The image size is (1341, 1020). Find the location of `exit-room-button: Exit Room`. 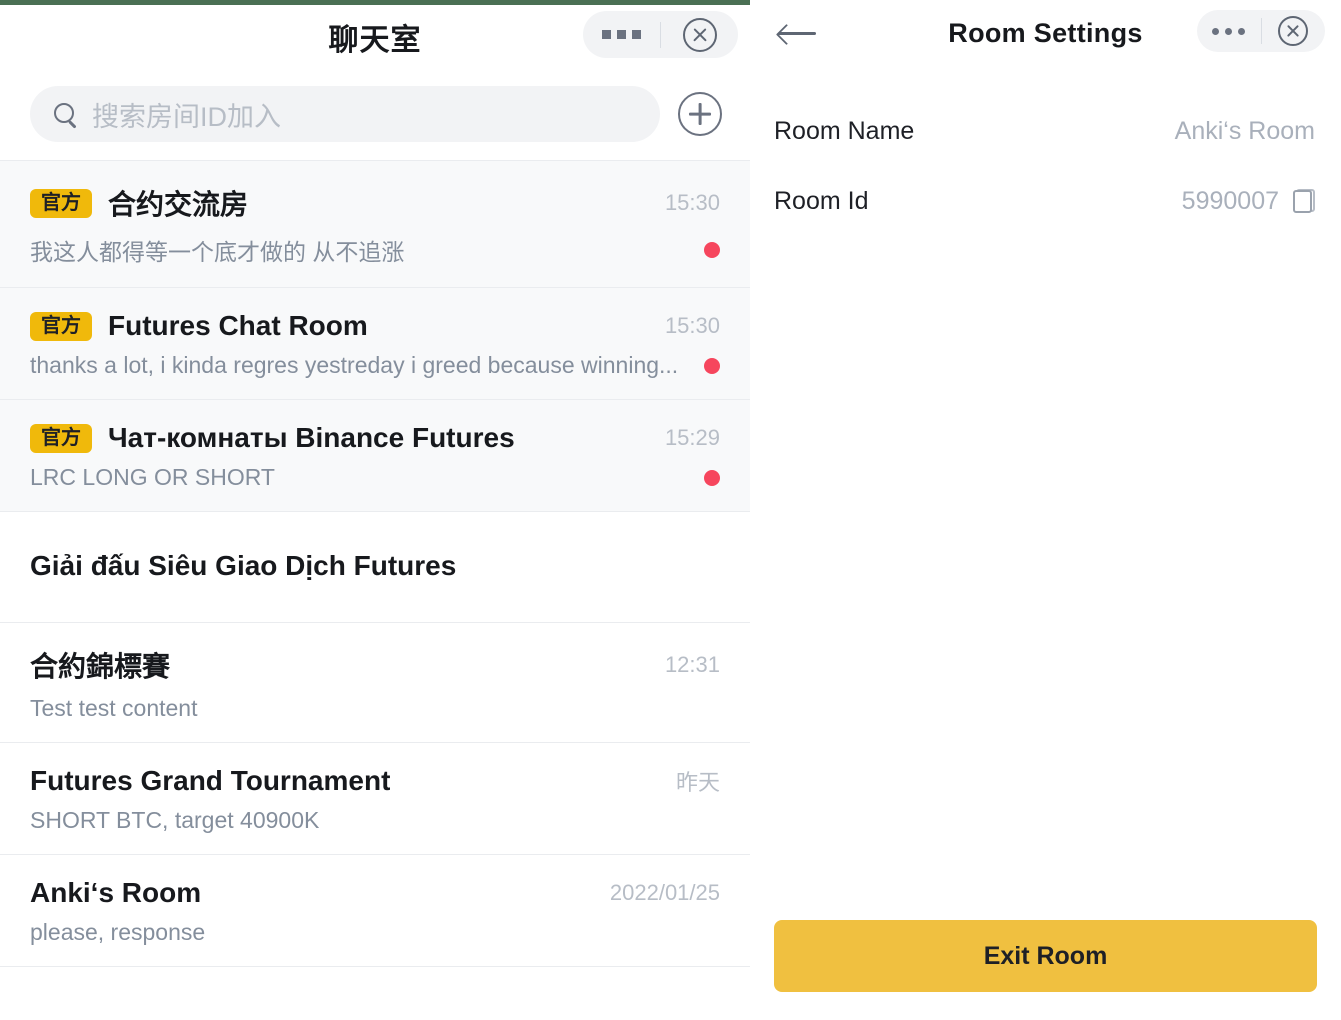

exit-room-button: Exit Room is located at coordinates (1045, 956).